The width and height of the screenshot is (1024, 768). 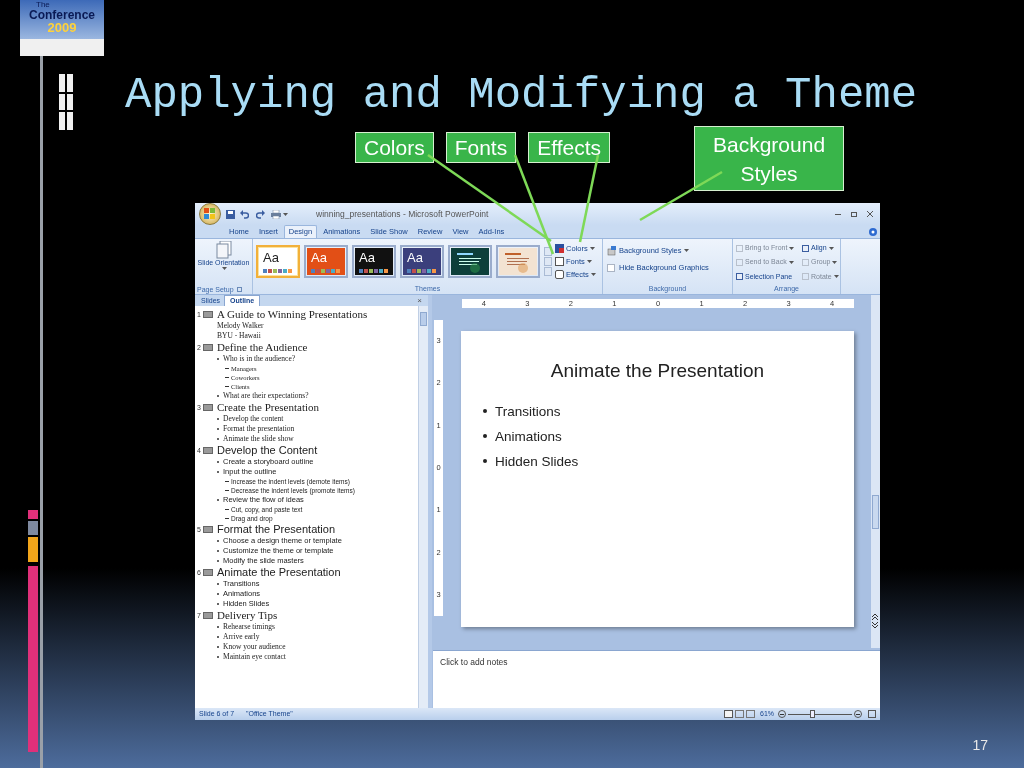 What do you see at coordinates (873, 232) in the screenshot?
I see `help-icon` at bounding box center [873, 232].